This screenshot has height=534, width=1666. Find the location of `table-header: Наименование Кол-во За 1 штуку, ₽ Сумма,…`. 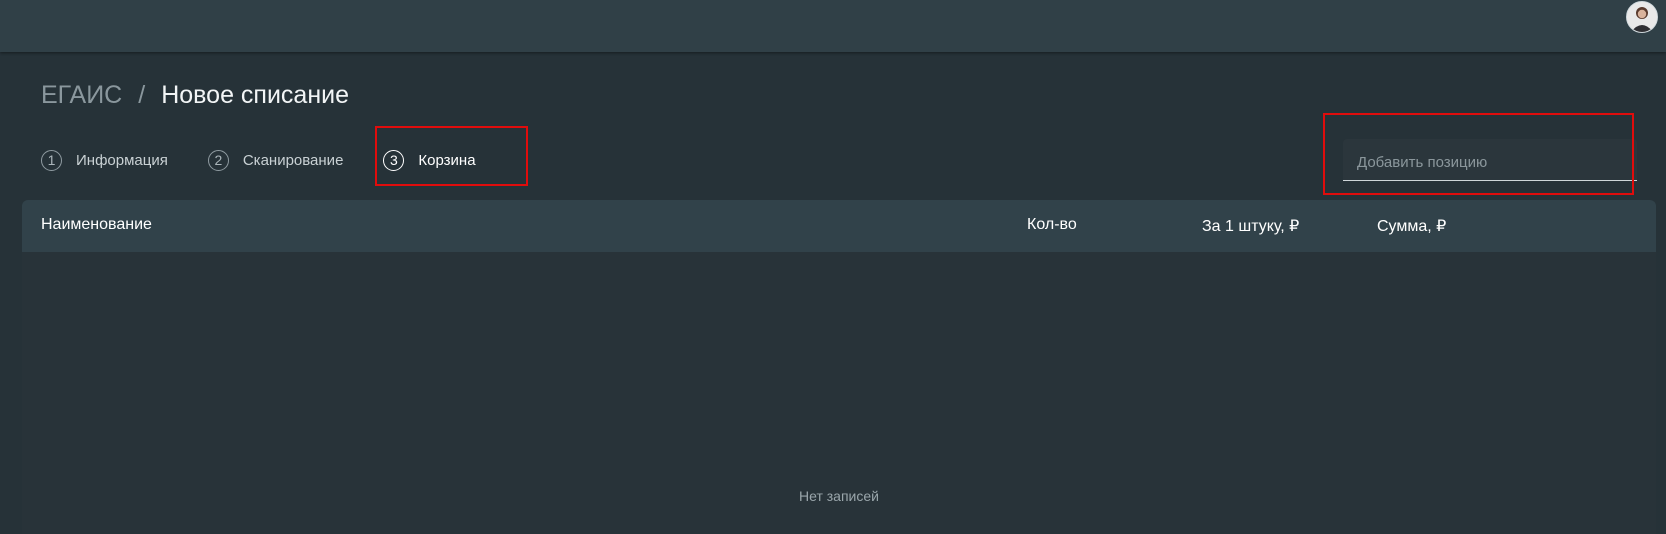

table-header: Наименование Кол-во За 1 штуку, ₽ Сумма,… is located at coordinates (839, 226).